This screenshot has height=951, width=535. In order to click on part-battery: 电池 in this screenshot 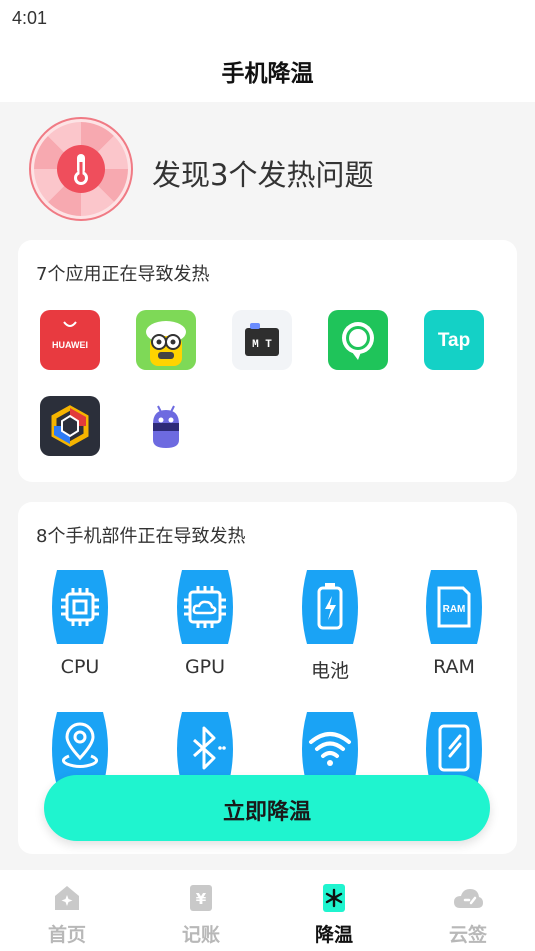, I will do `click(330, 626)`.